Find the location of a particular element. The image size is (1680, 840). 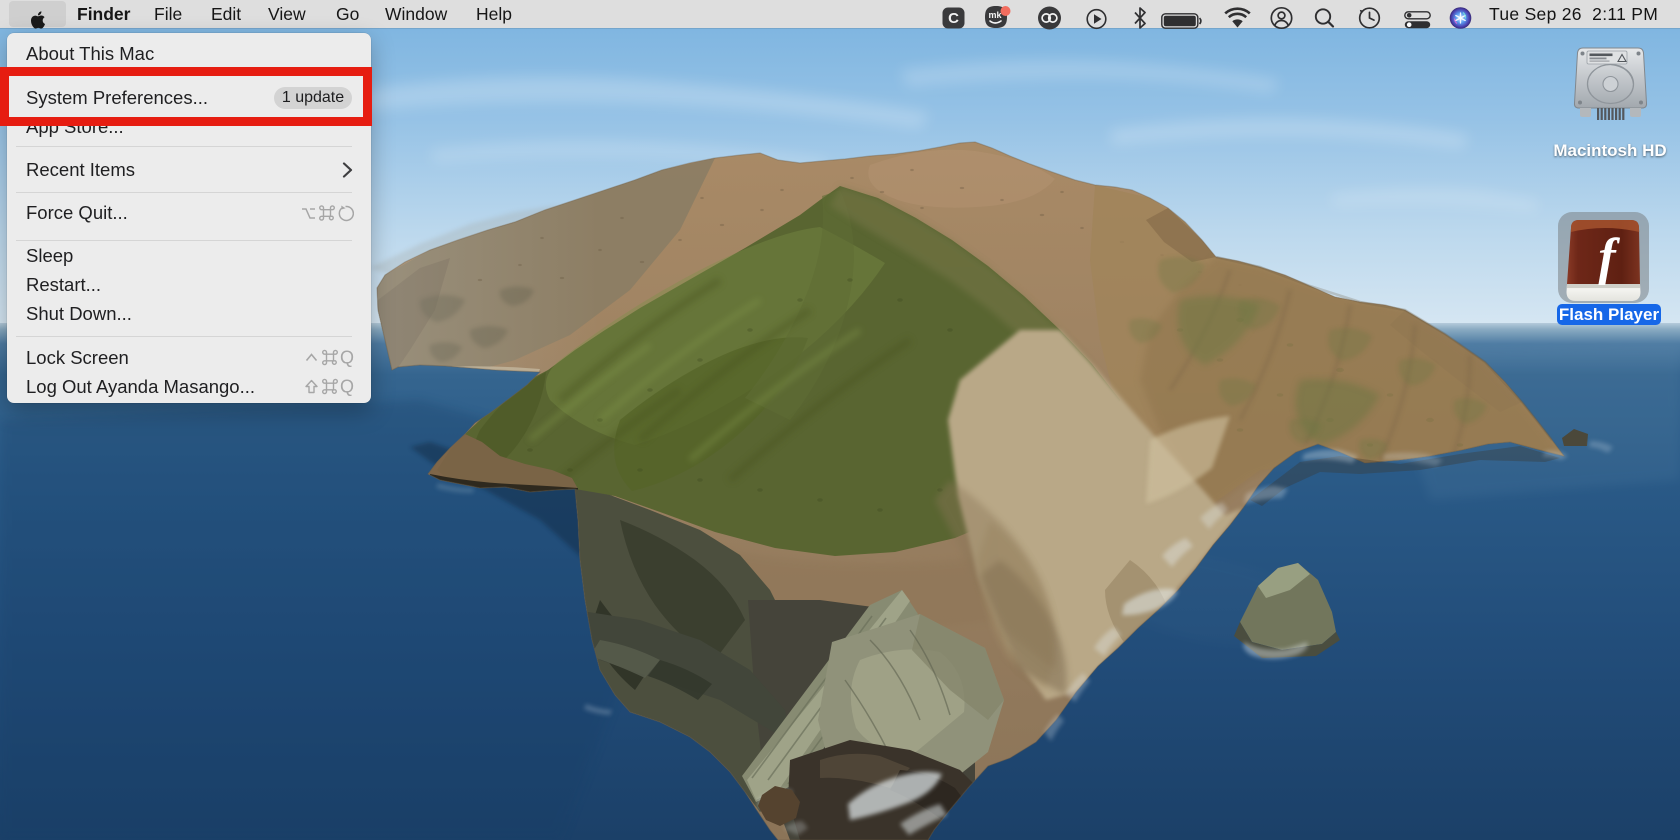

svg-text: C is located at coordinates (953, 18).